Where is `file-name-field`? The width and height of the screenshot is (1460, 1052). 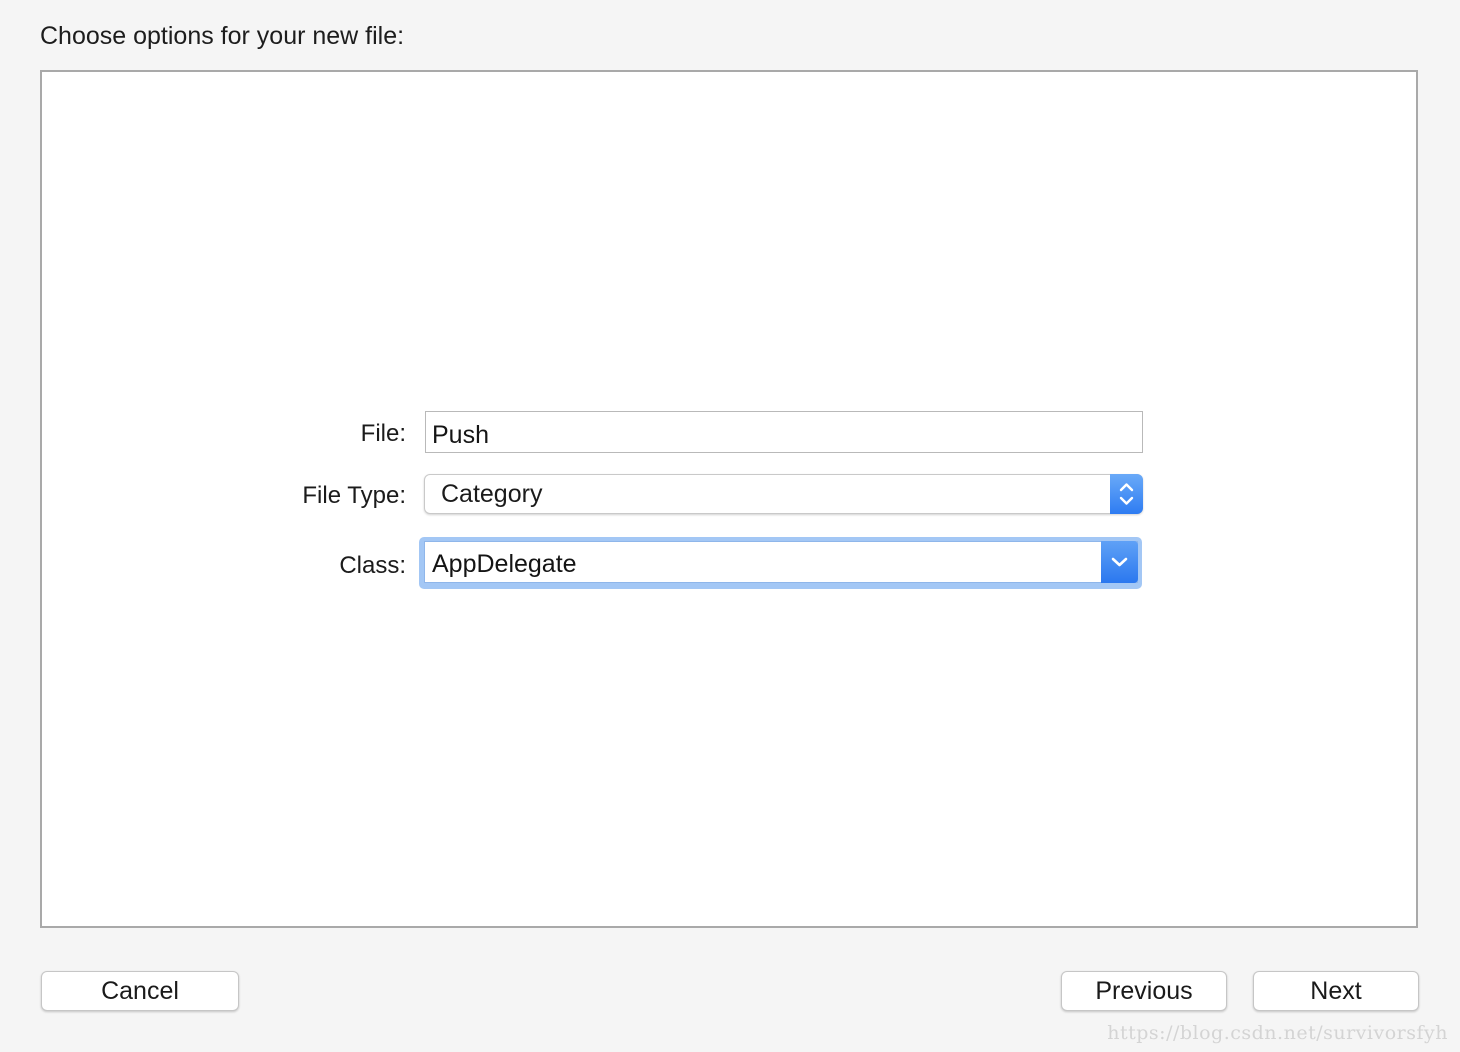
file-name-field is located at coordinates (784, 432).